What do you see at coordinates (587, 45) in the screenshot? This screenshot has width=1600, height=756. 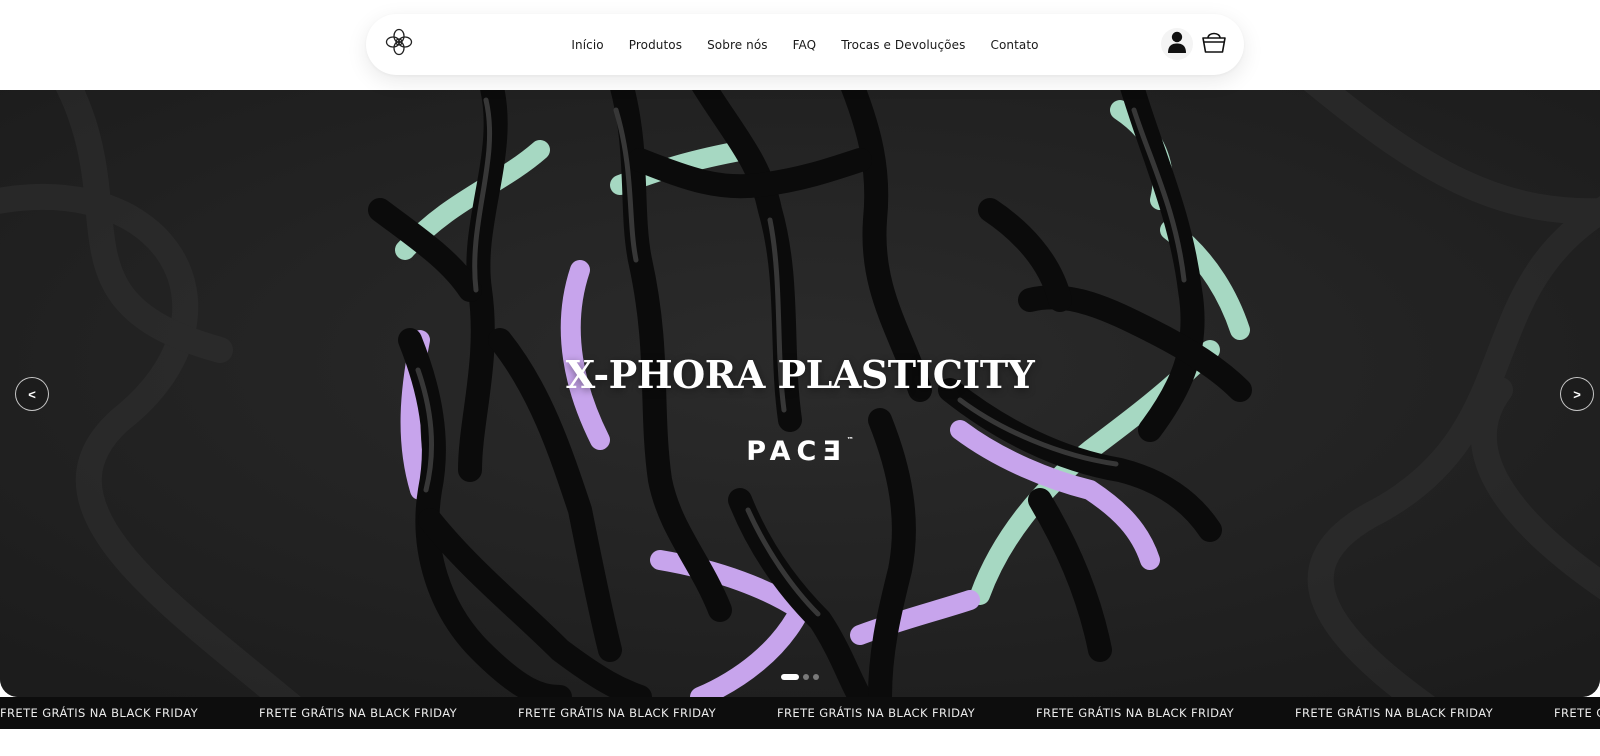 I see `nav-item-inicio: Início` at bounding box center [587, 45].